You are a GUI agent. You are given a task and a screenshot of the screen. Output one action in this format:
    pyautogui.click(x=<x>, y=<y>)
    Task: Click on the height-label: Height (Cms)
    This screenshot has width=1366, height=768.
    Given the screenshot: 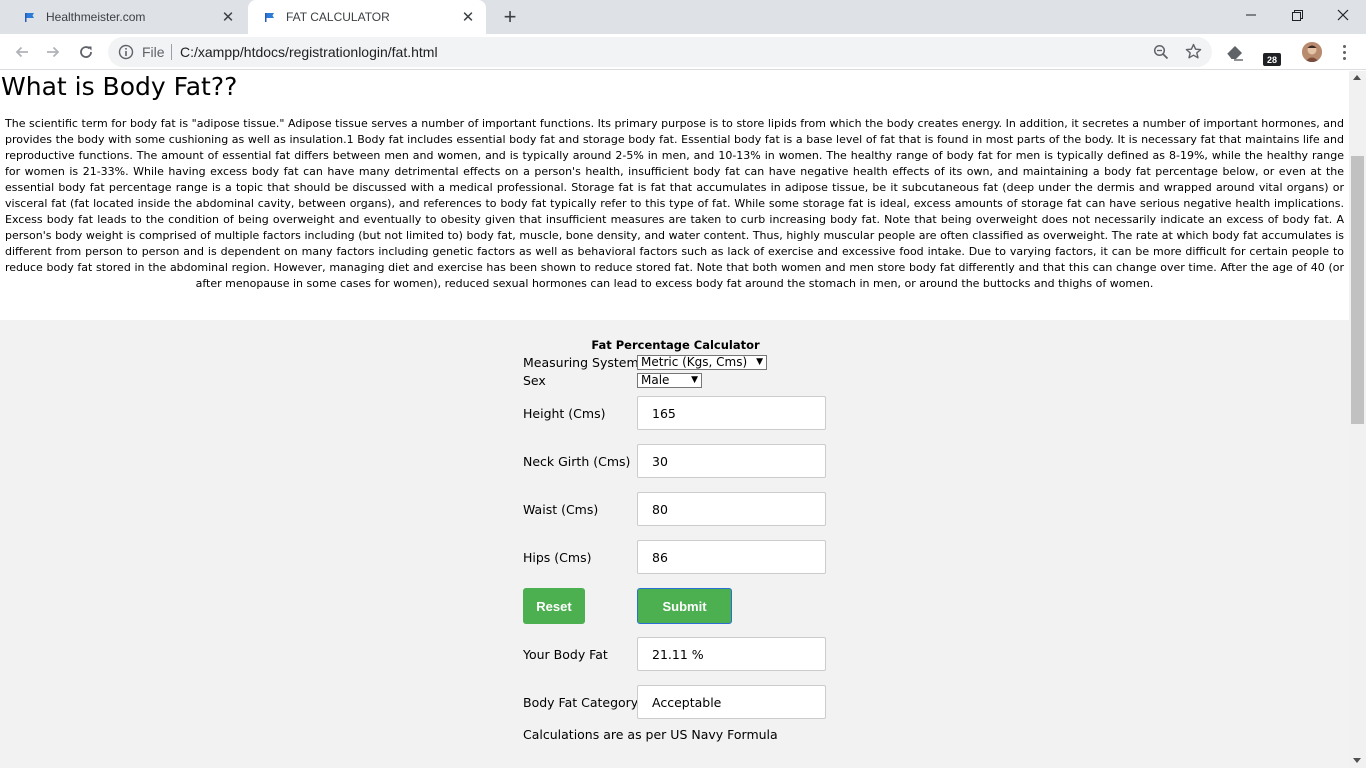 What is the action you would take?
    pyautogui.click(x=564, y=413)
    